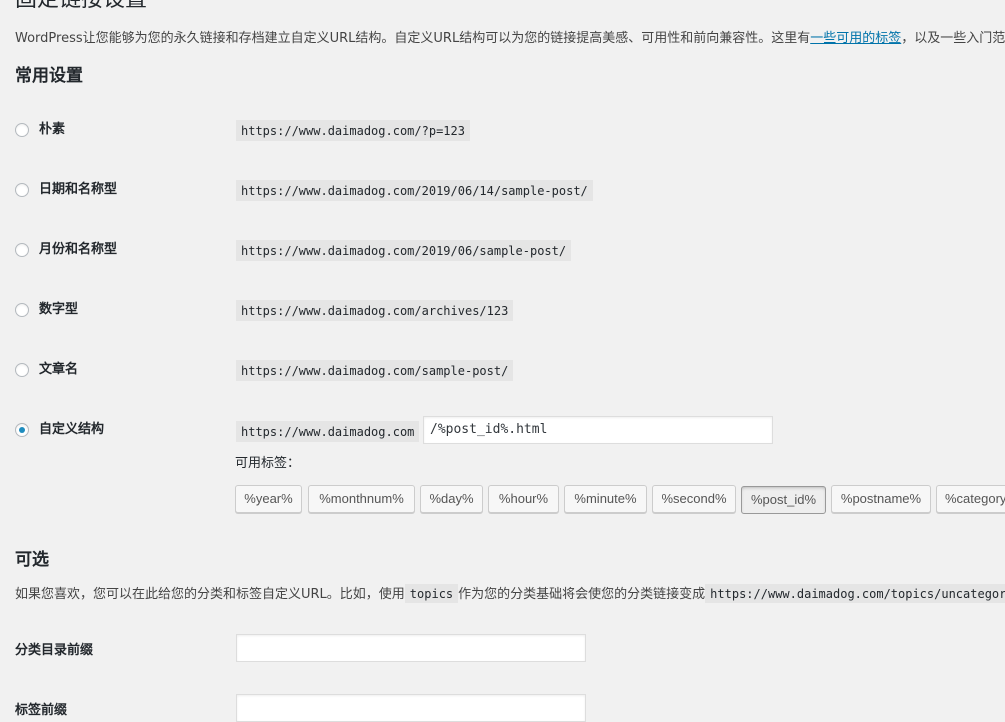 The width and height of the screenshot is (1005, 722). Describe the element at coordinates (22, 190) in the screenshot. I see `radio-day-name` at that location.